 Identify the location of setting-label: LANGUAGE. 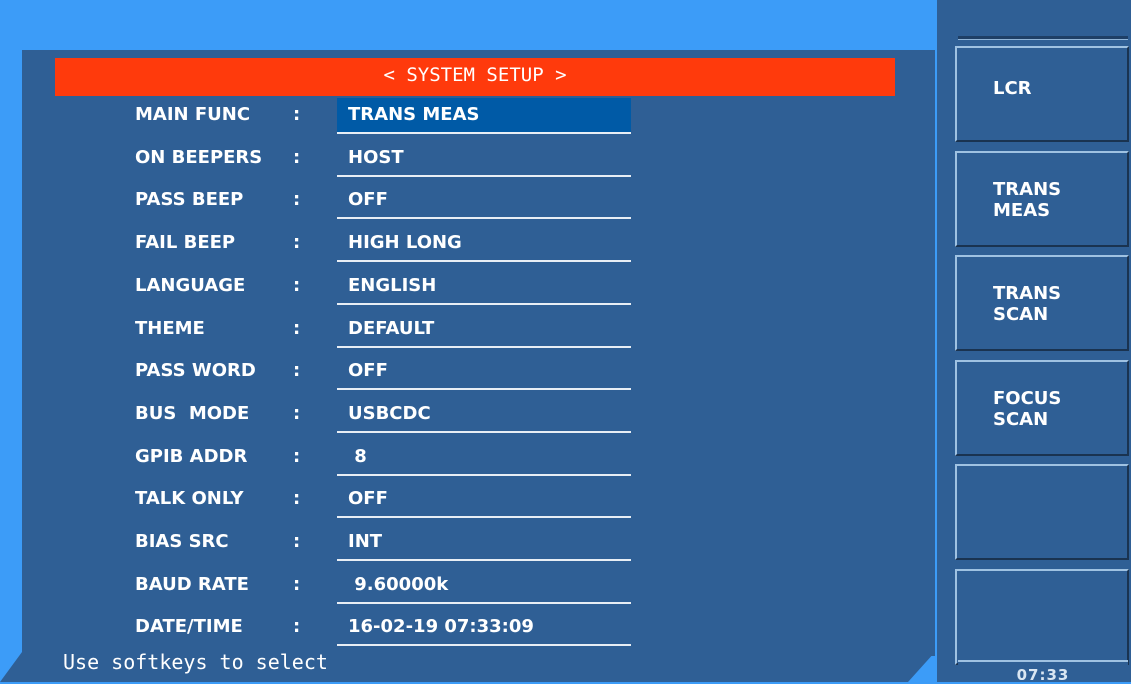
(190, 285).